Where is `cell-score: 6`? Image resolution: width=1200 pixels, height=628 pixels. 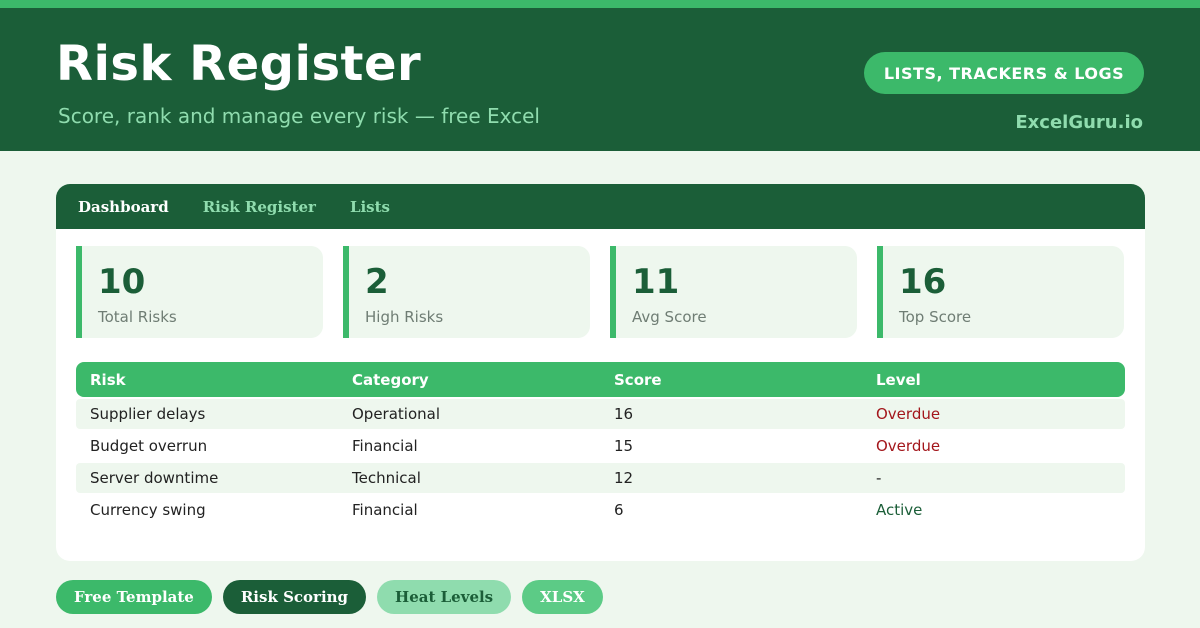
cell-score: 6 is located at coordinates (619, 510).